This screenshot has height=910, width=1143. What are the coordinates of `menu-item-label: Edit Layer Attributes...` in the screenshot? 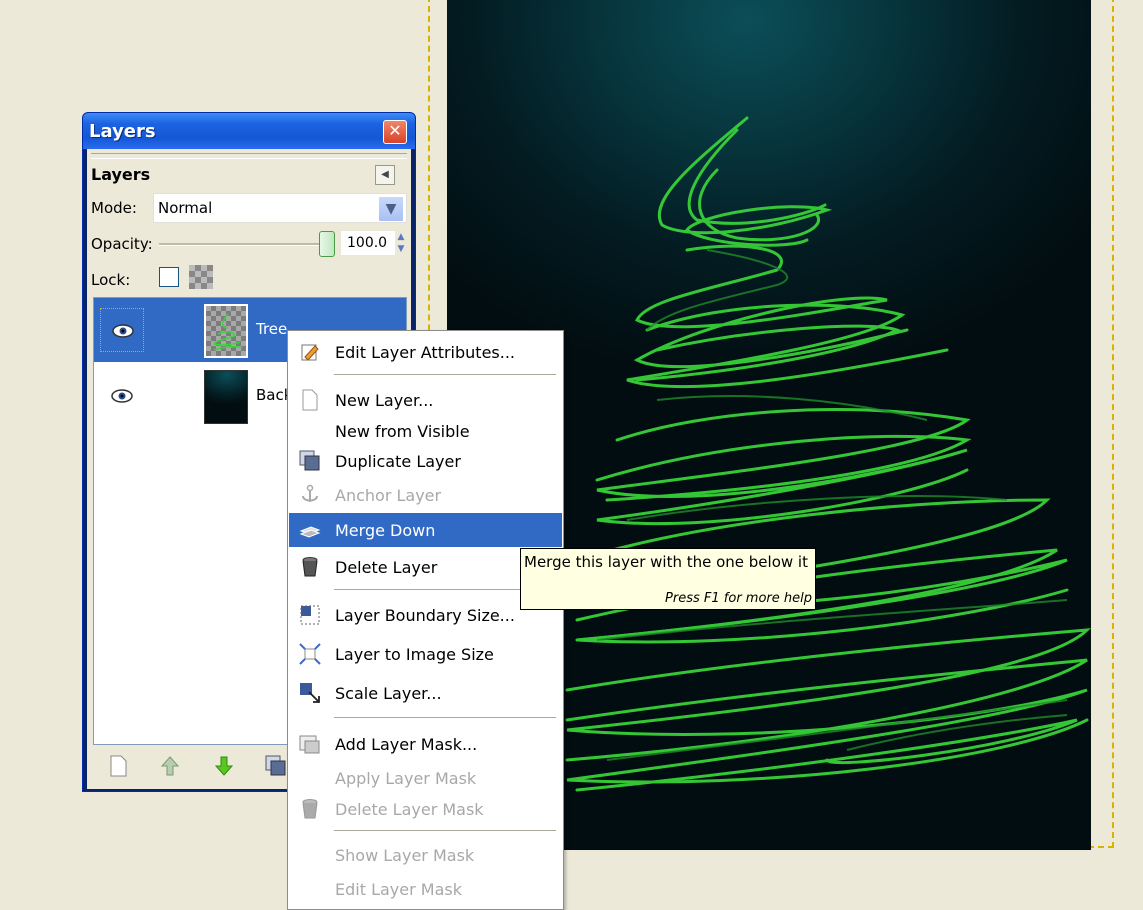 It's located at (425, 352).